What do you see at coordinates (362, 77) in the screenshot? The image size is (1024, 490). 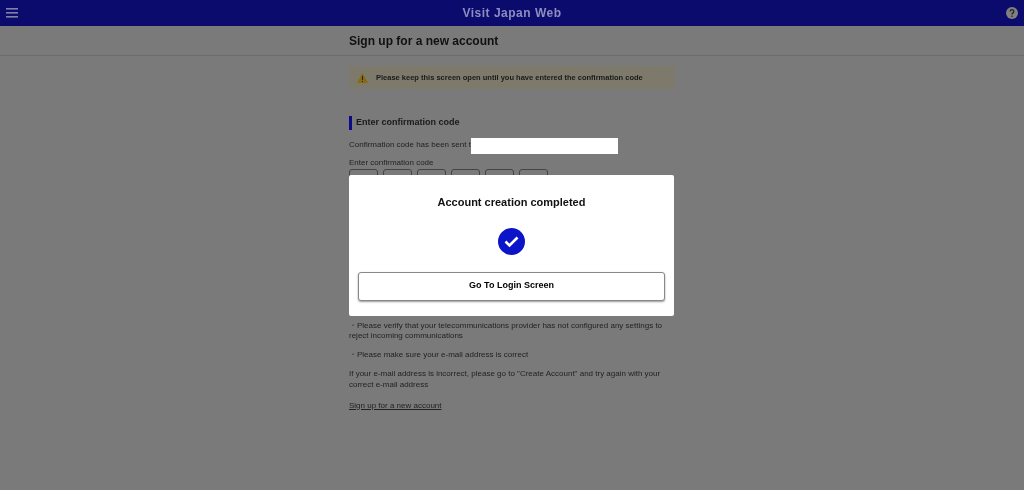 I see `warning-icon` at bounding box center [362, 77].